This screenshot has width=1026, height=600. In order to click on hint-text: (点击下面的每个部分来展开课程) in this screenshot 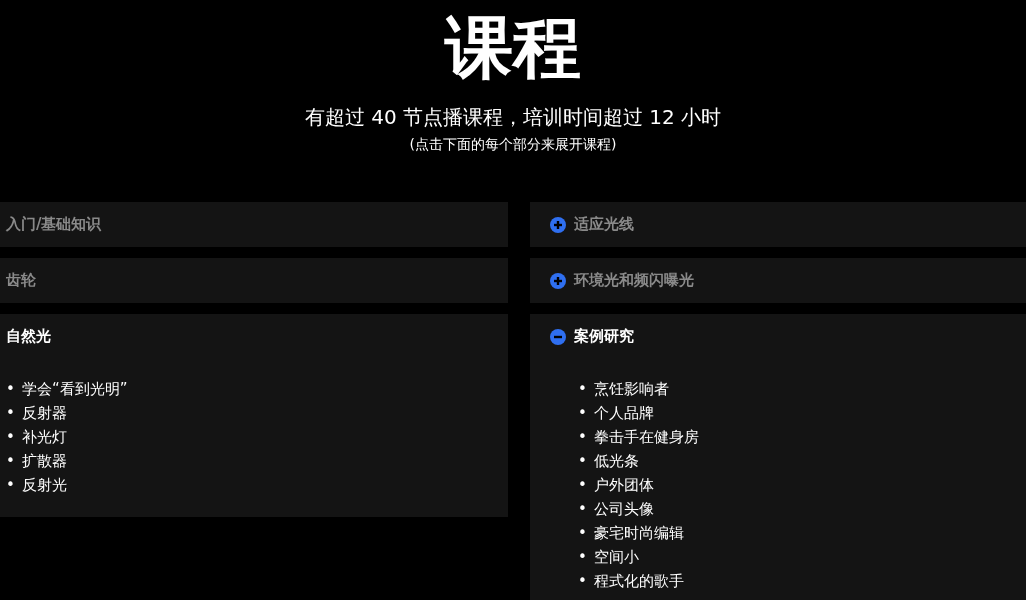, I will do `click(513, 144)`.